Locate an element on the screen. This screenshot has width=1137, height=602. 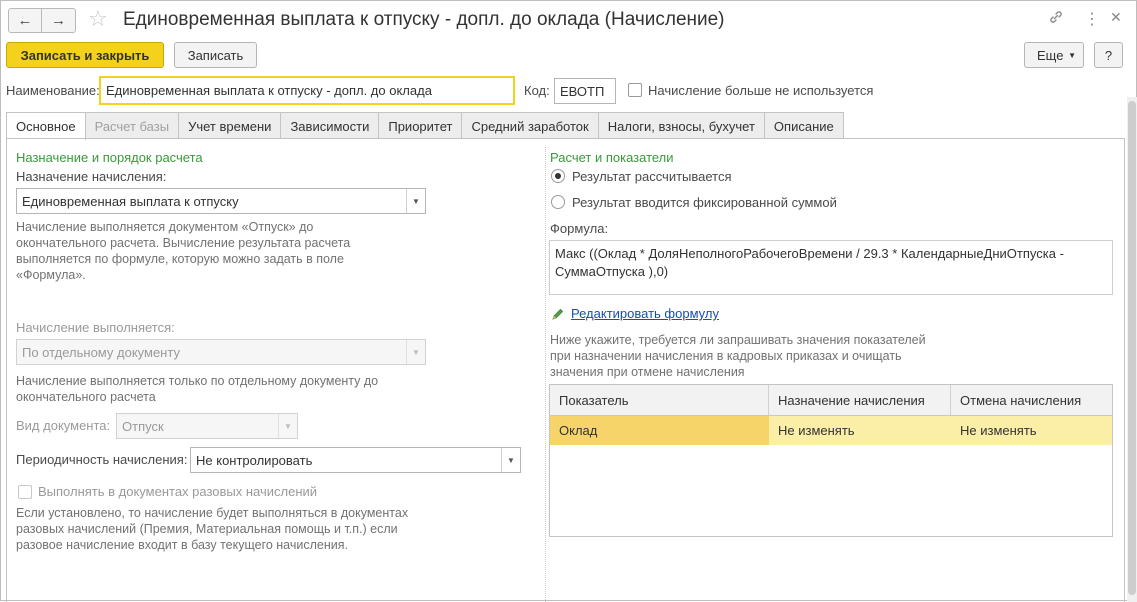
more-button: Еще ▼ is located at coordinates (1054, 55).